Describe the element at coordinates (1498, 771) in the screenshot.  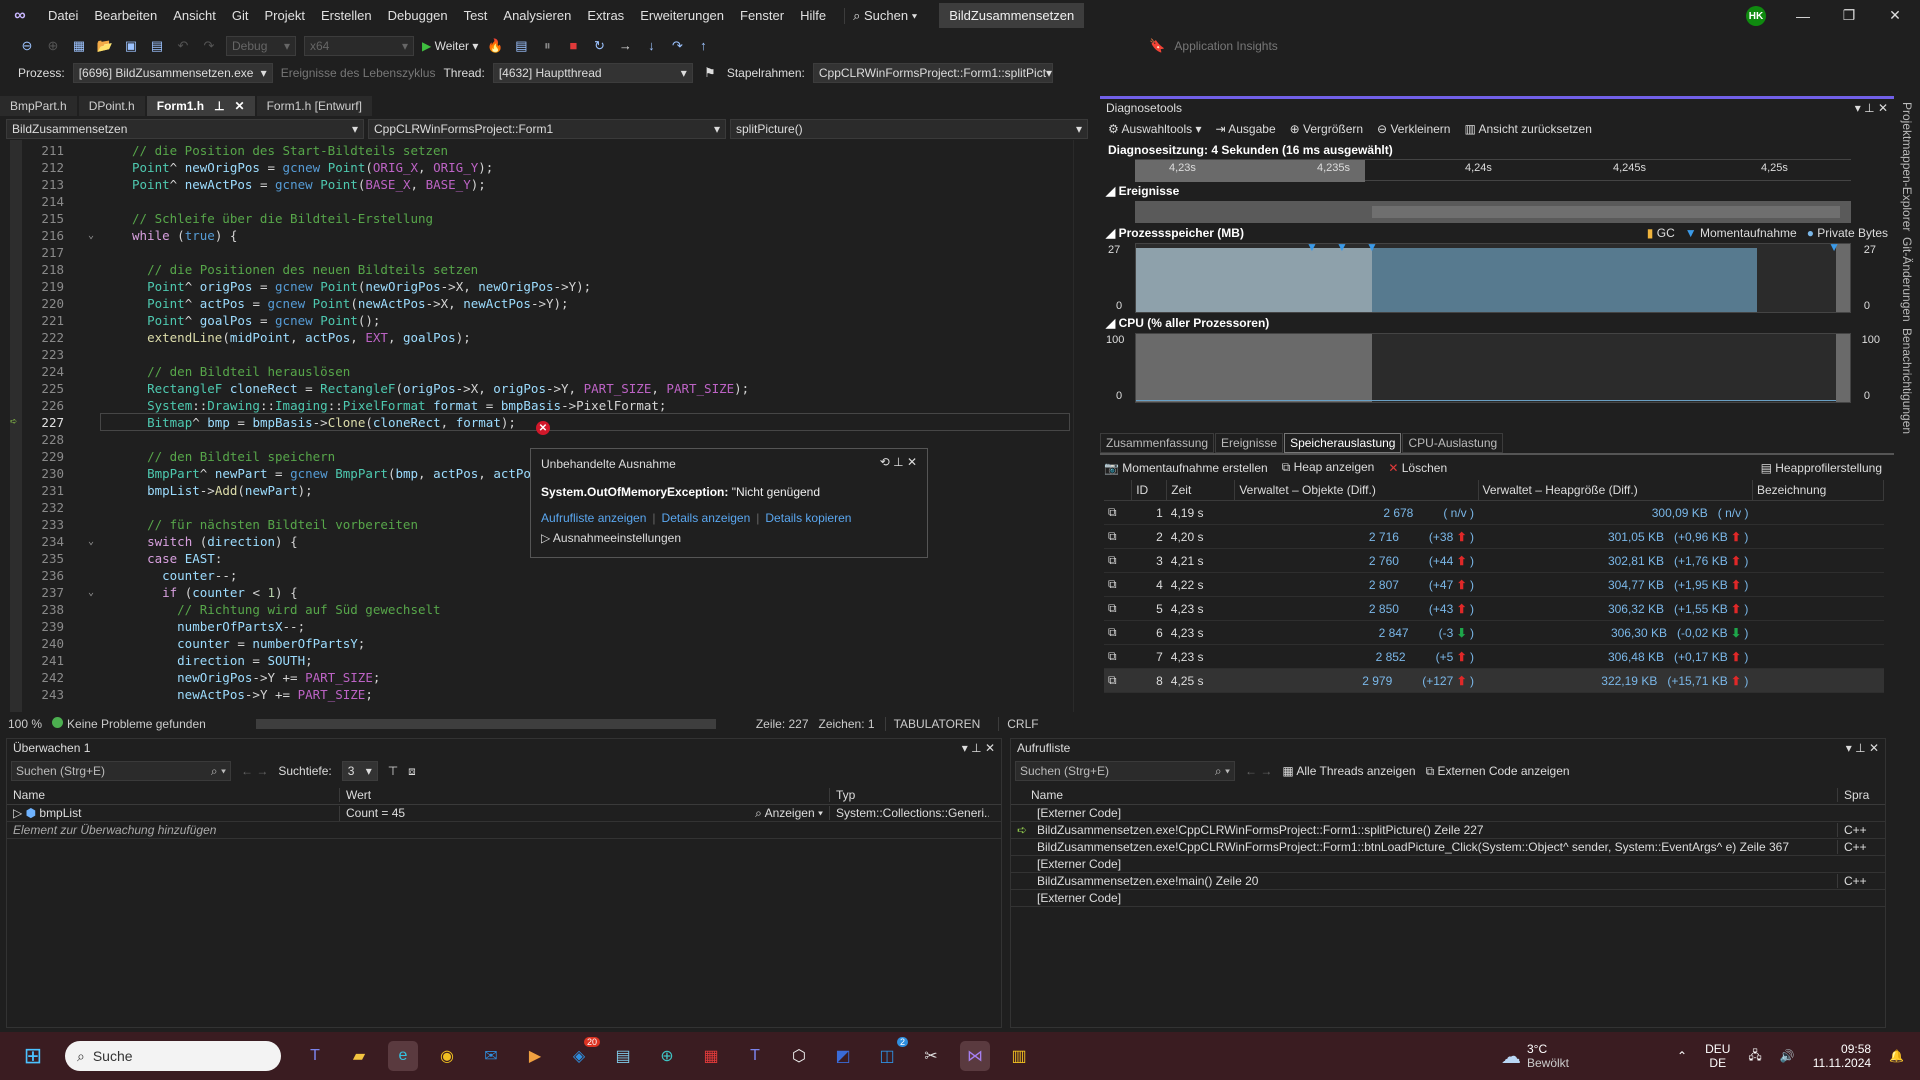
I see `external-code-button: ⧉ Externen Code anzeigen` at that location.